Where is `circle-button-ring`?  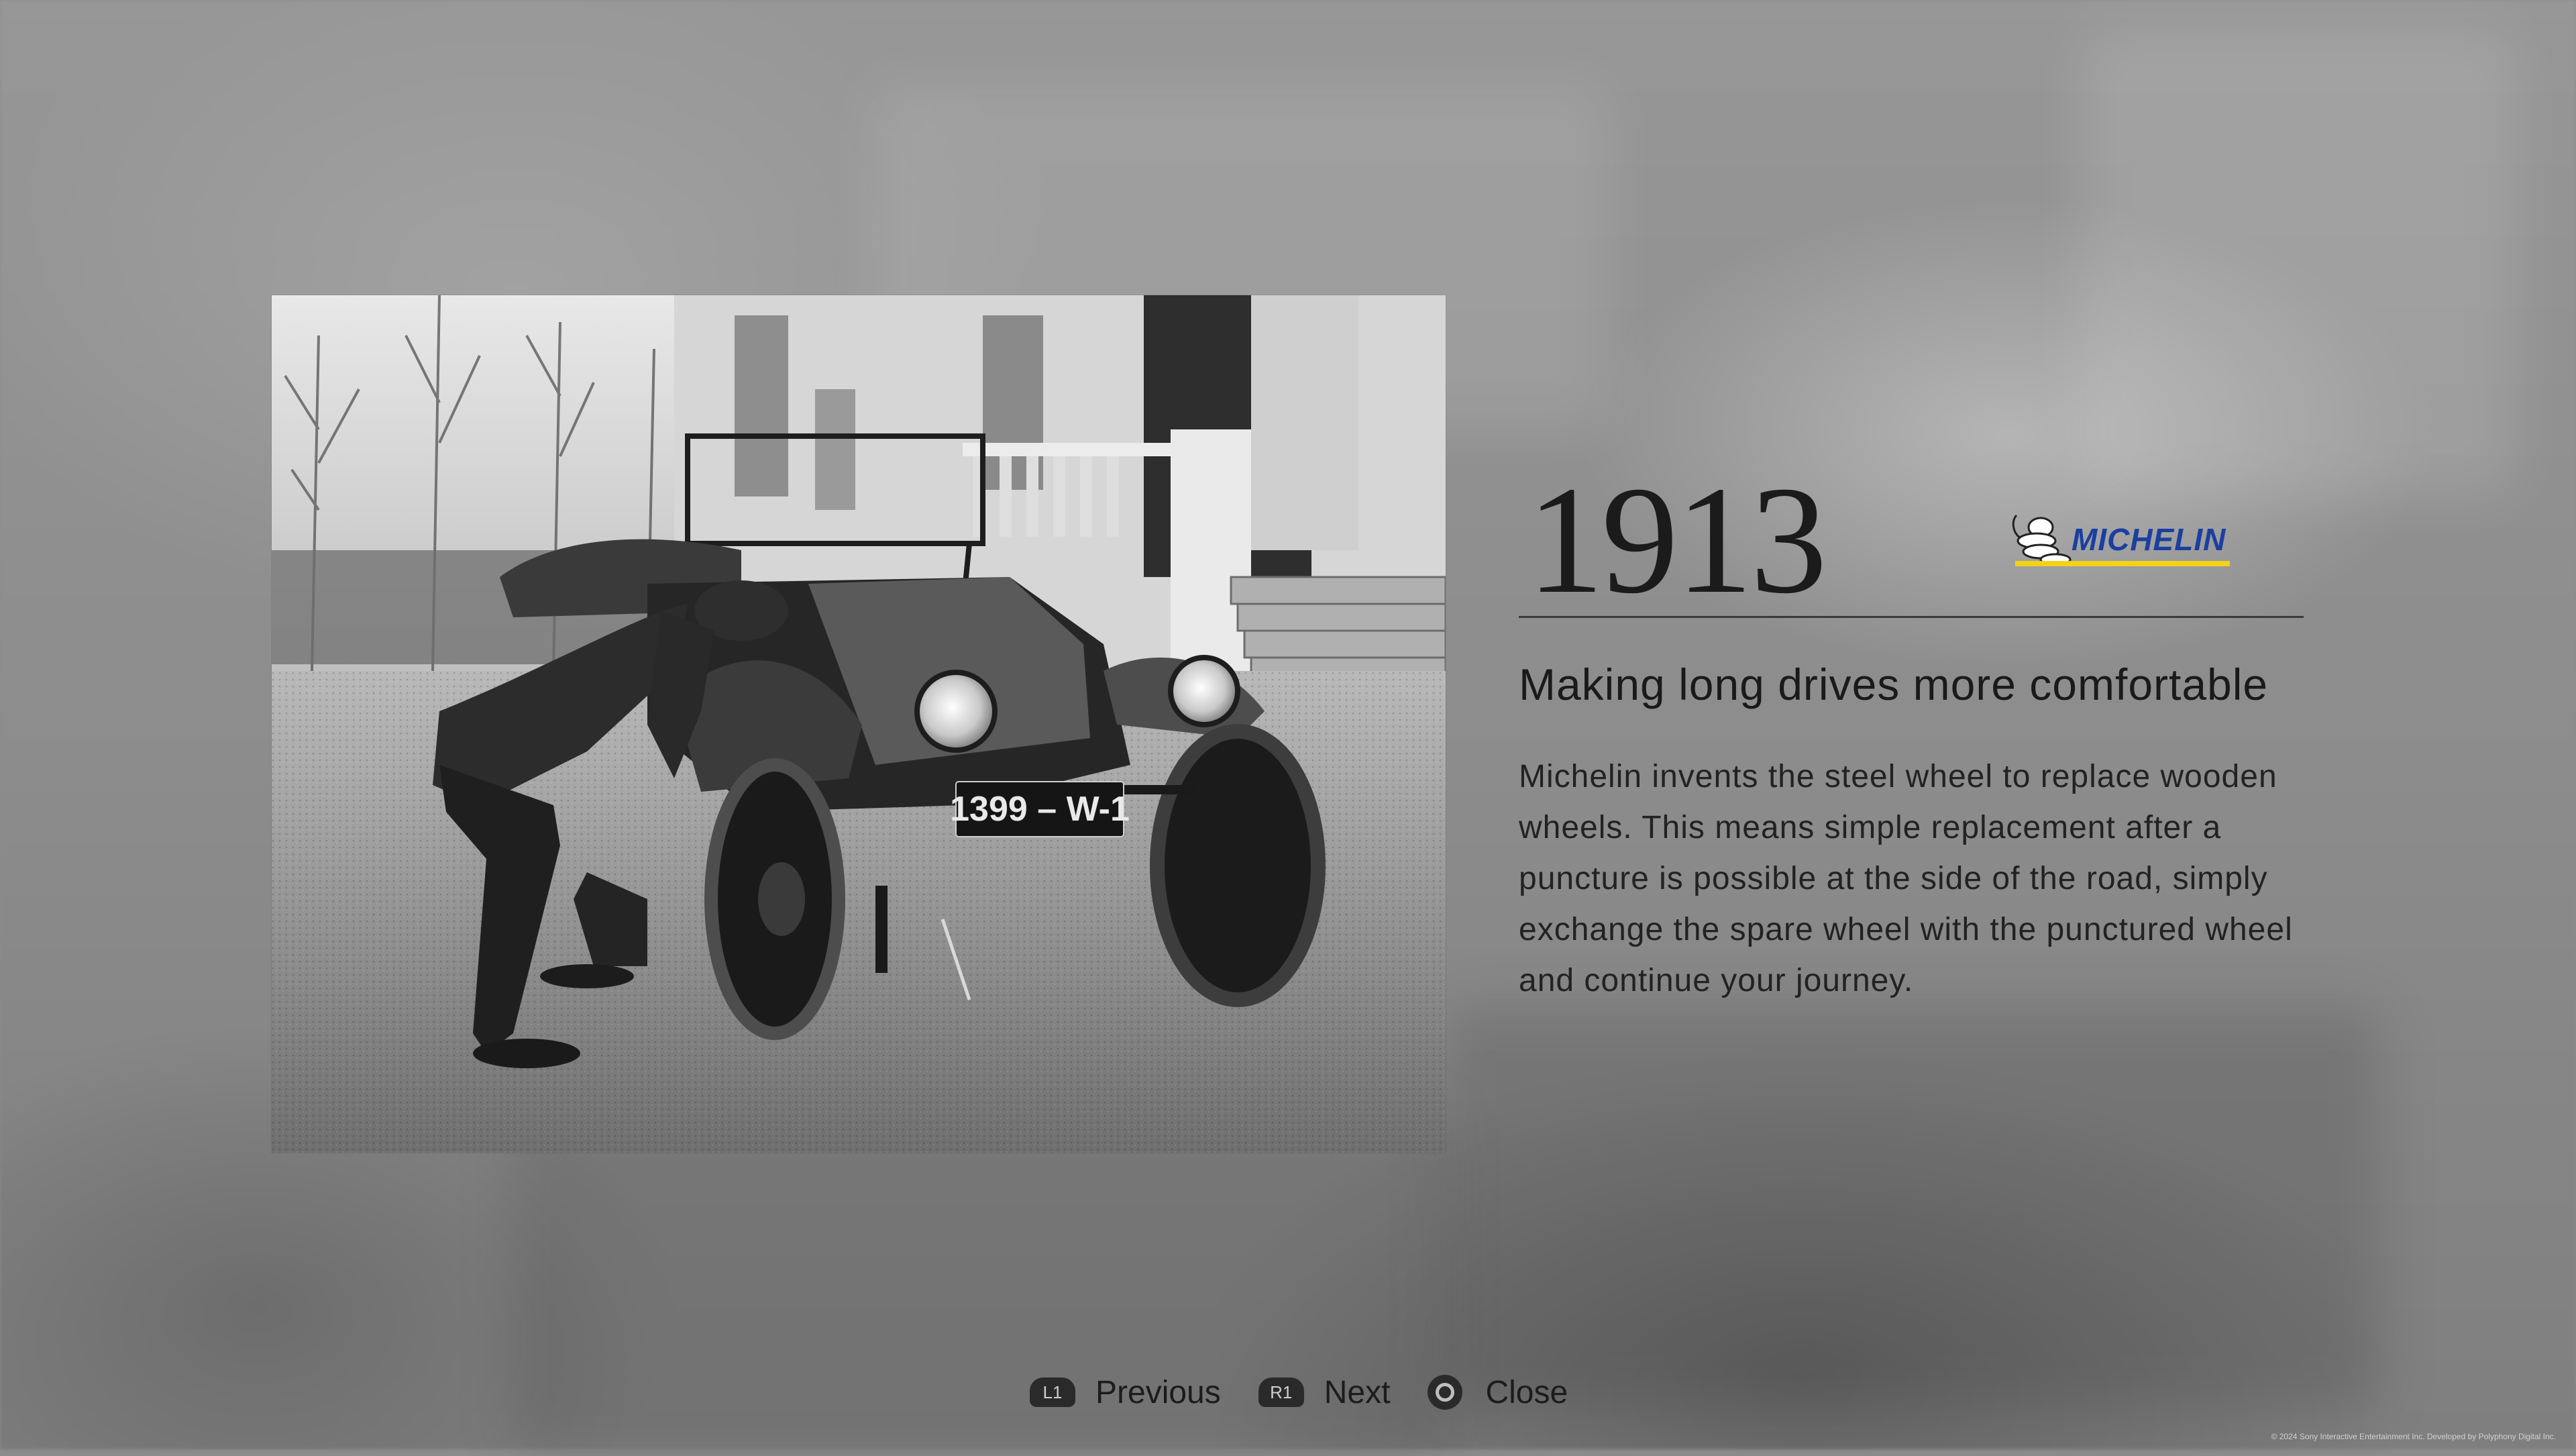 circle-button-ring is located at coordinates (1445, 1393).